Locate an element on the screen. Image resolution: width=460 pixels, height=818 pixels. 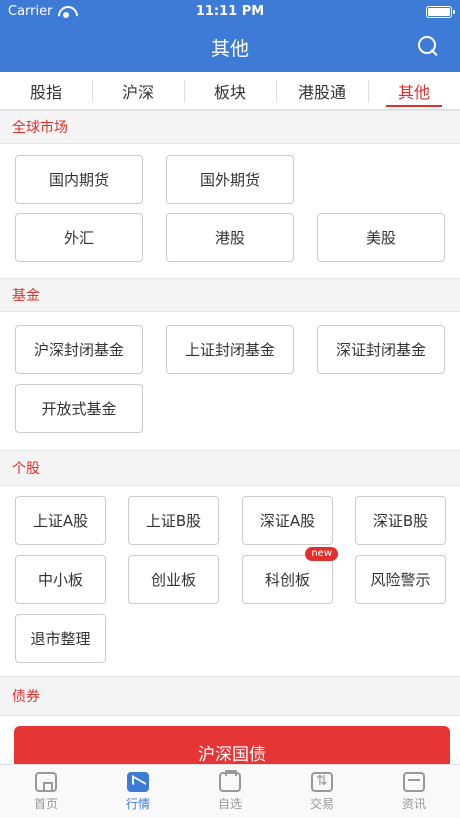
search-icon is located at coordinates (428, 46).